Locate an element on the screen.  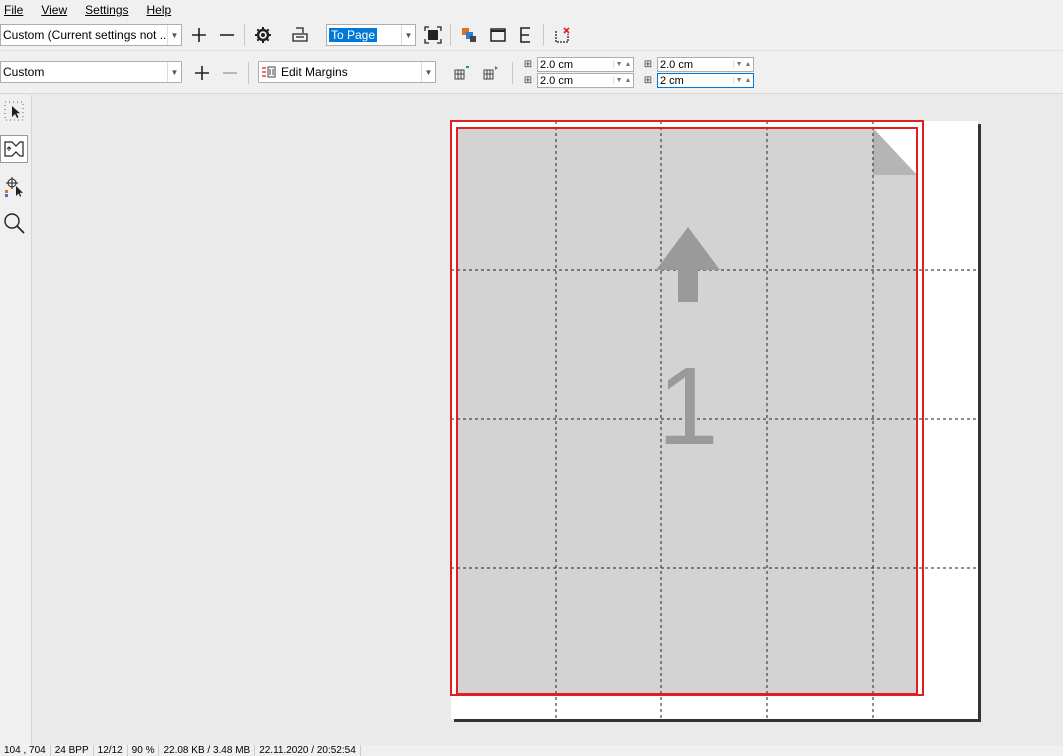
margin-right-icon: ⊞ is located at coordinates (648, 80).